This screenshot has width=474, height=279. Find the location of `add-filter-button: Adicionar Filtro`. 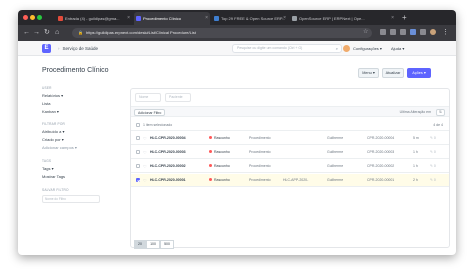

add-filter-button: Adicionar Filtro is located at coordinates (150, 112).